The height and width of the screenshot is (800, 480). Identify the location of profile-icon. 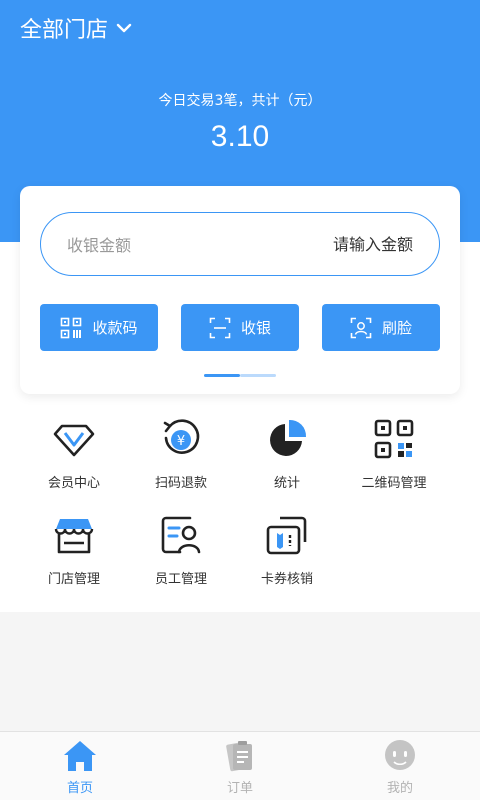
(400, 755).